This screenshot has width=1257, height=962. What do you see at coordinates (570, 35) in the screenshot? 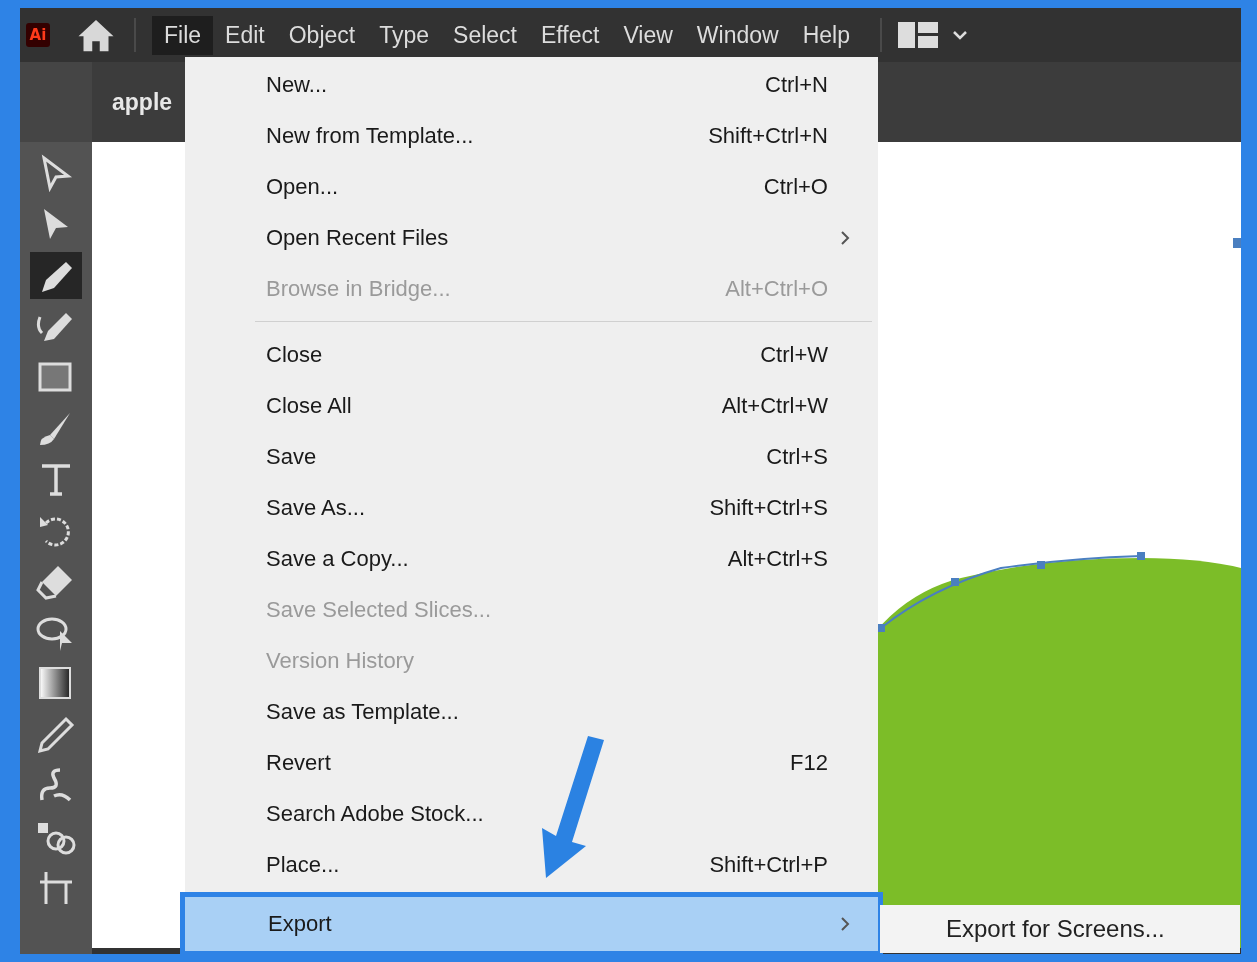
I see `menu-item: Effect` at bounding box center [570, 35].